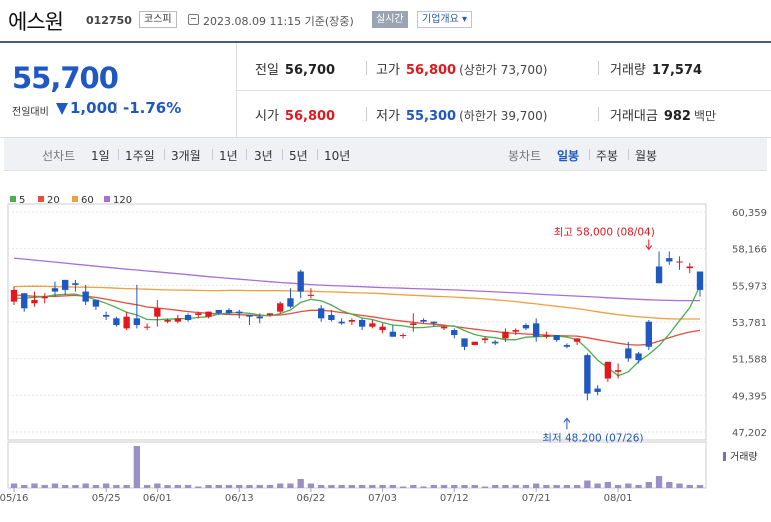 The image size is (771, 522). Describe the element at coordinates (607, 155) in the screenshot. I see `period-weekly: 주봉` at that location.